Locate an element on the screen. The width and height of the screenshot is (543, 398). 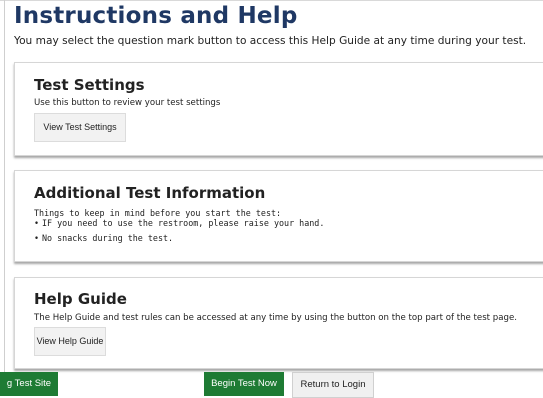
left-border is located at coordinates (4, 186).